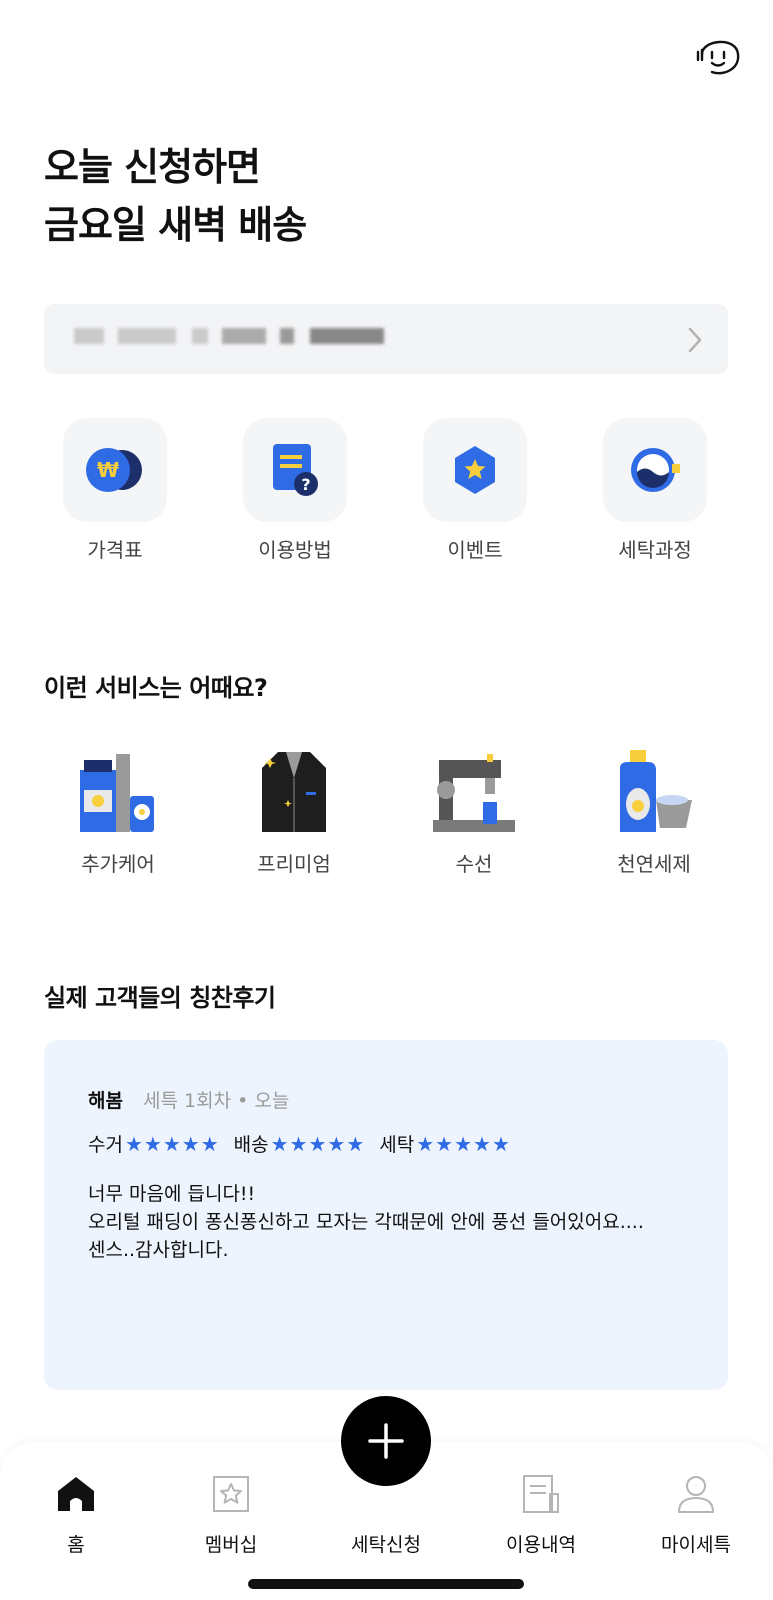 This screenshot has width=773, height=1600. I want to click on quick-menu-tile: ₩, so click(115, 470).